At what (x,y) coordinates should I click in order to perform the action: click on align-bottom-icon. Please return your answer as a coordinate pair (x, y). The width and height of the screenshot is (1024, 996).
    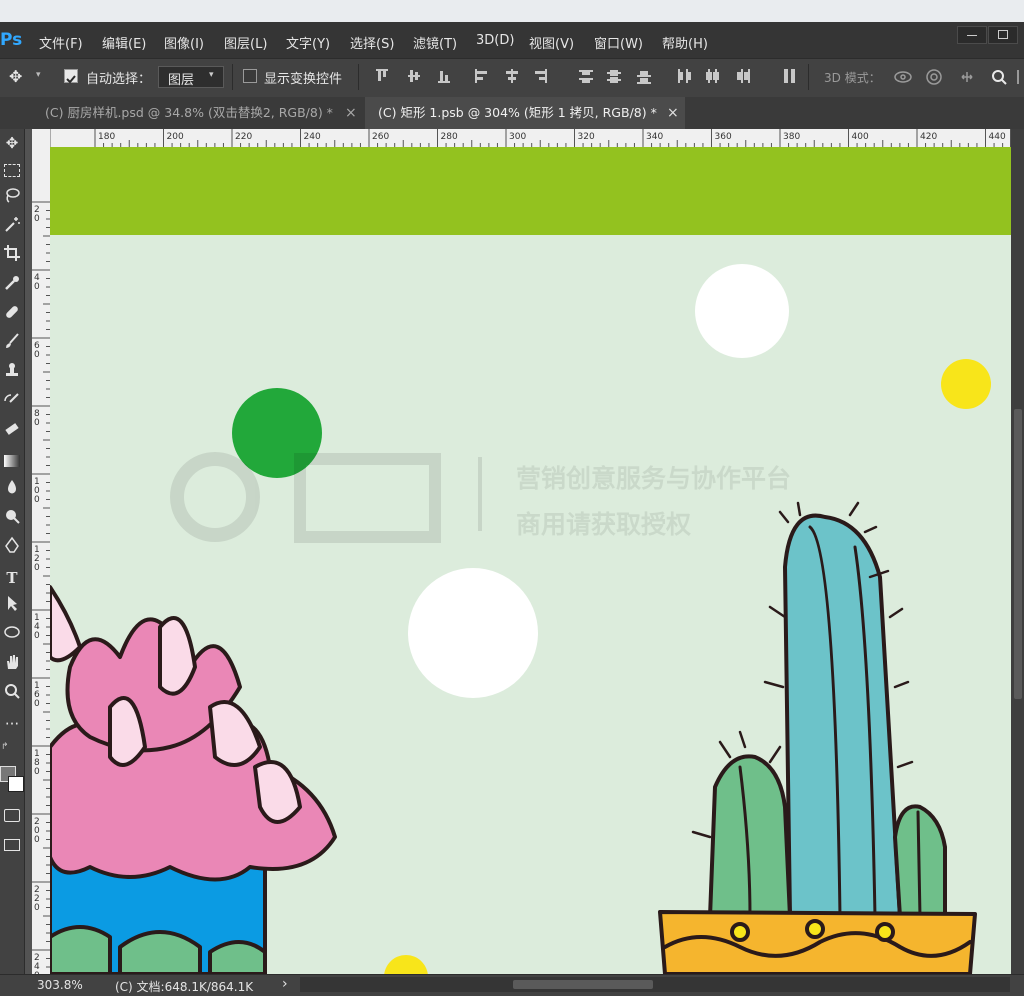
    Looking at the image, I should click on (444, 77).